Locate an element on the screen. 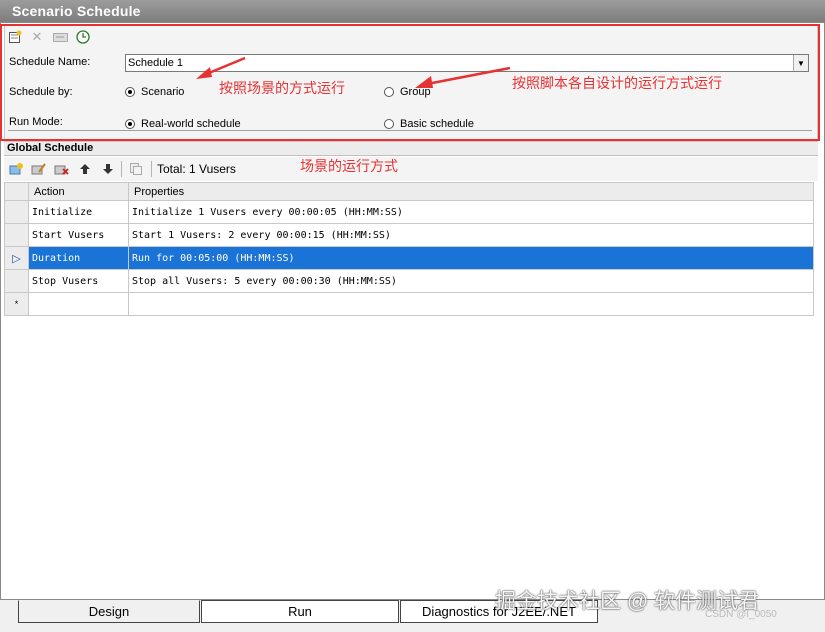 This screenshot has width=825, height=632. delete-icon: ✕ is located at coordinates (37, 37).